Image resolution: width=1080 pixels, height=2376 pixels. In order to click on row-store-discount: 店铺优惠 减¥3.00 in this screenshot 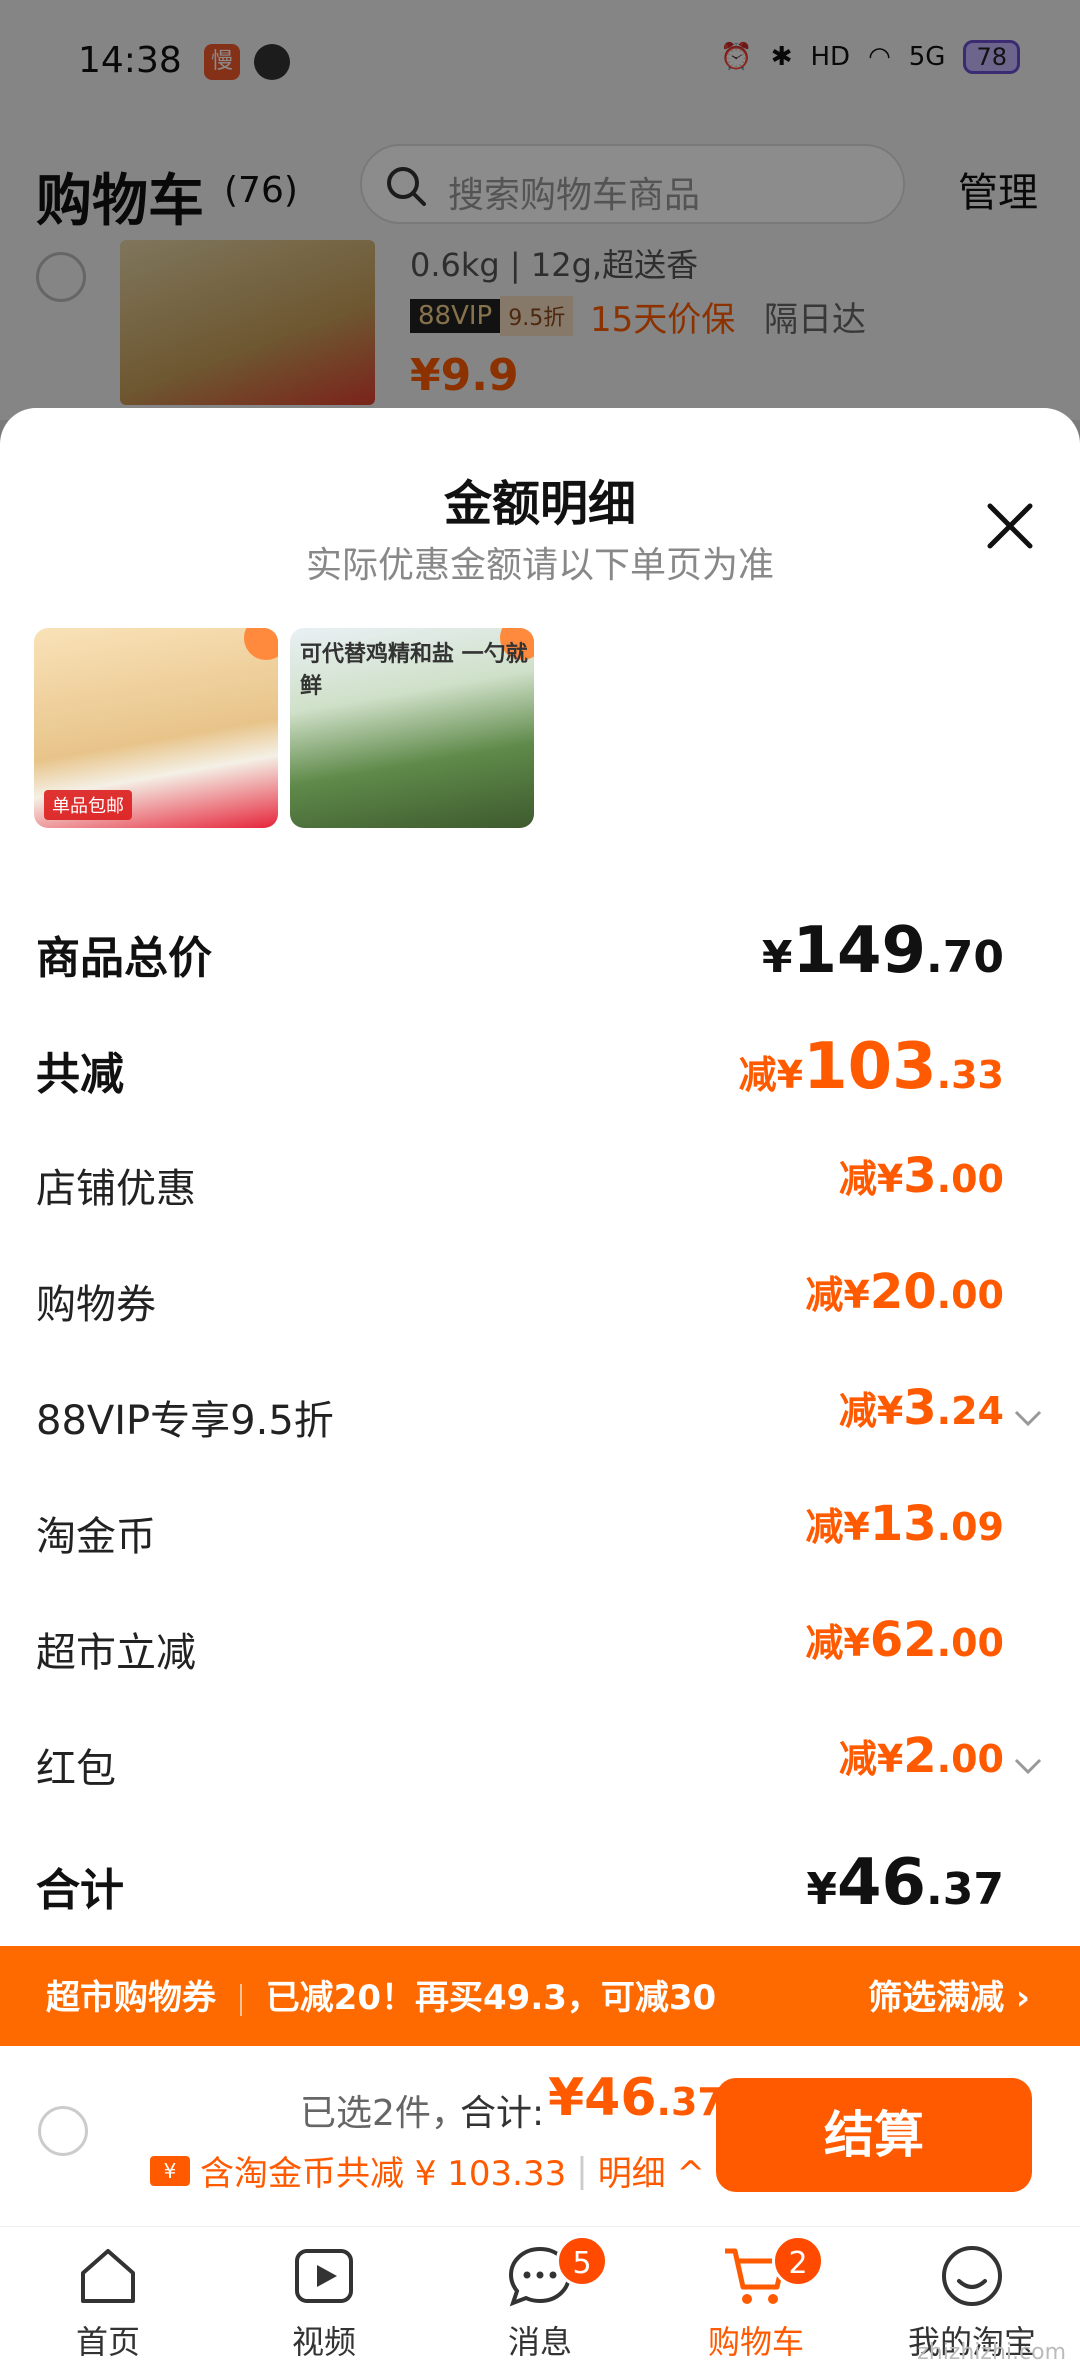, I will do `click(520, 1182)`.